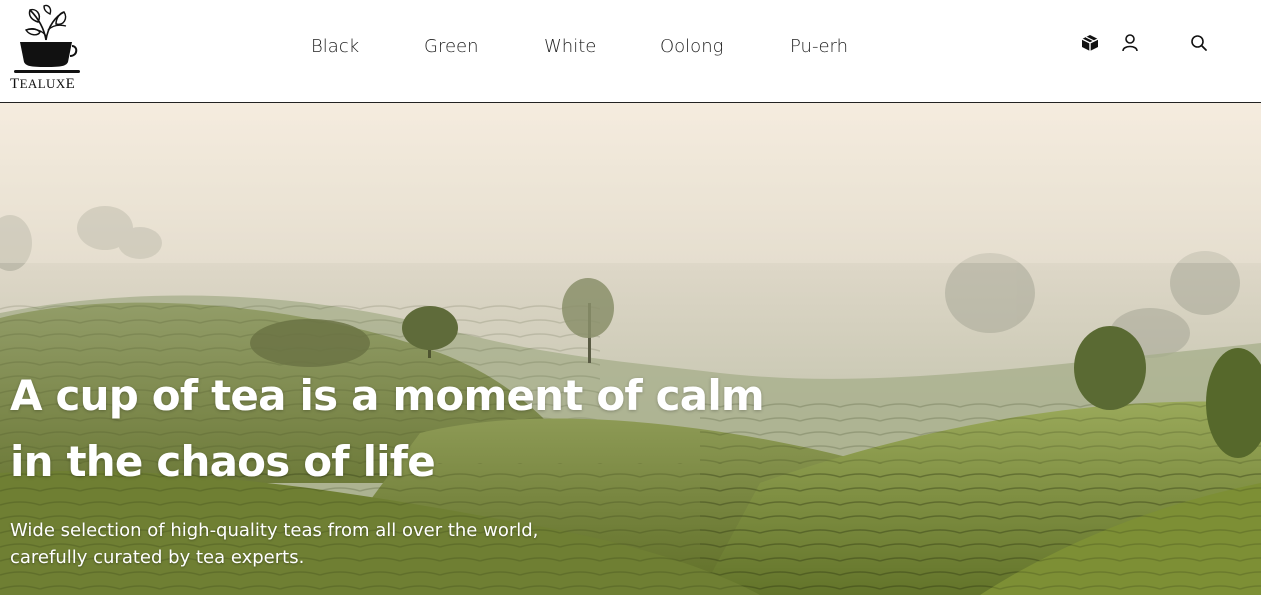 Image resolution: width=1261 pixels, height=595 pixels. What do you see at coordinates (1130, 43) in the screenshot?
I see `user-icon` at bounding box center [1130, 43].